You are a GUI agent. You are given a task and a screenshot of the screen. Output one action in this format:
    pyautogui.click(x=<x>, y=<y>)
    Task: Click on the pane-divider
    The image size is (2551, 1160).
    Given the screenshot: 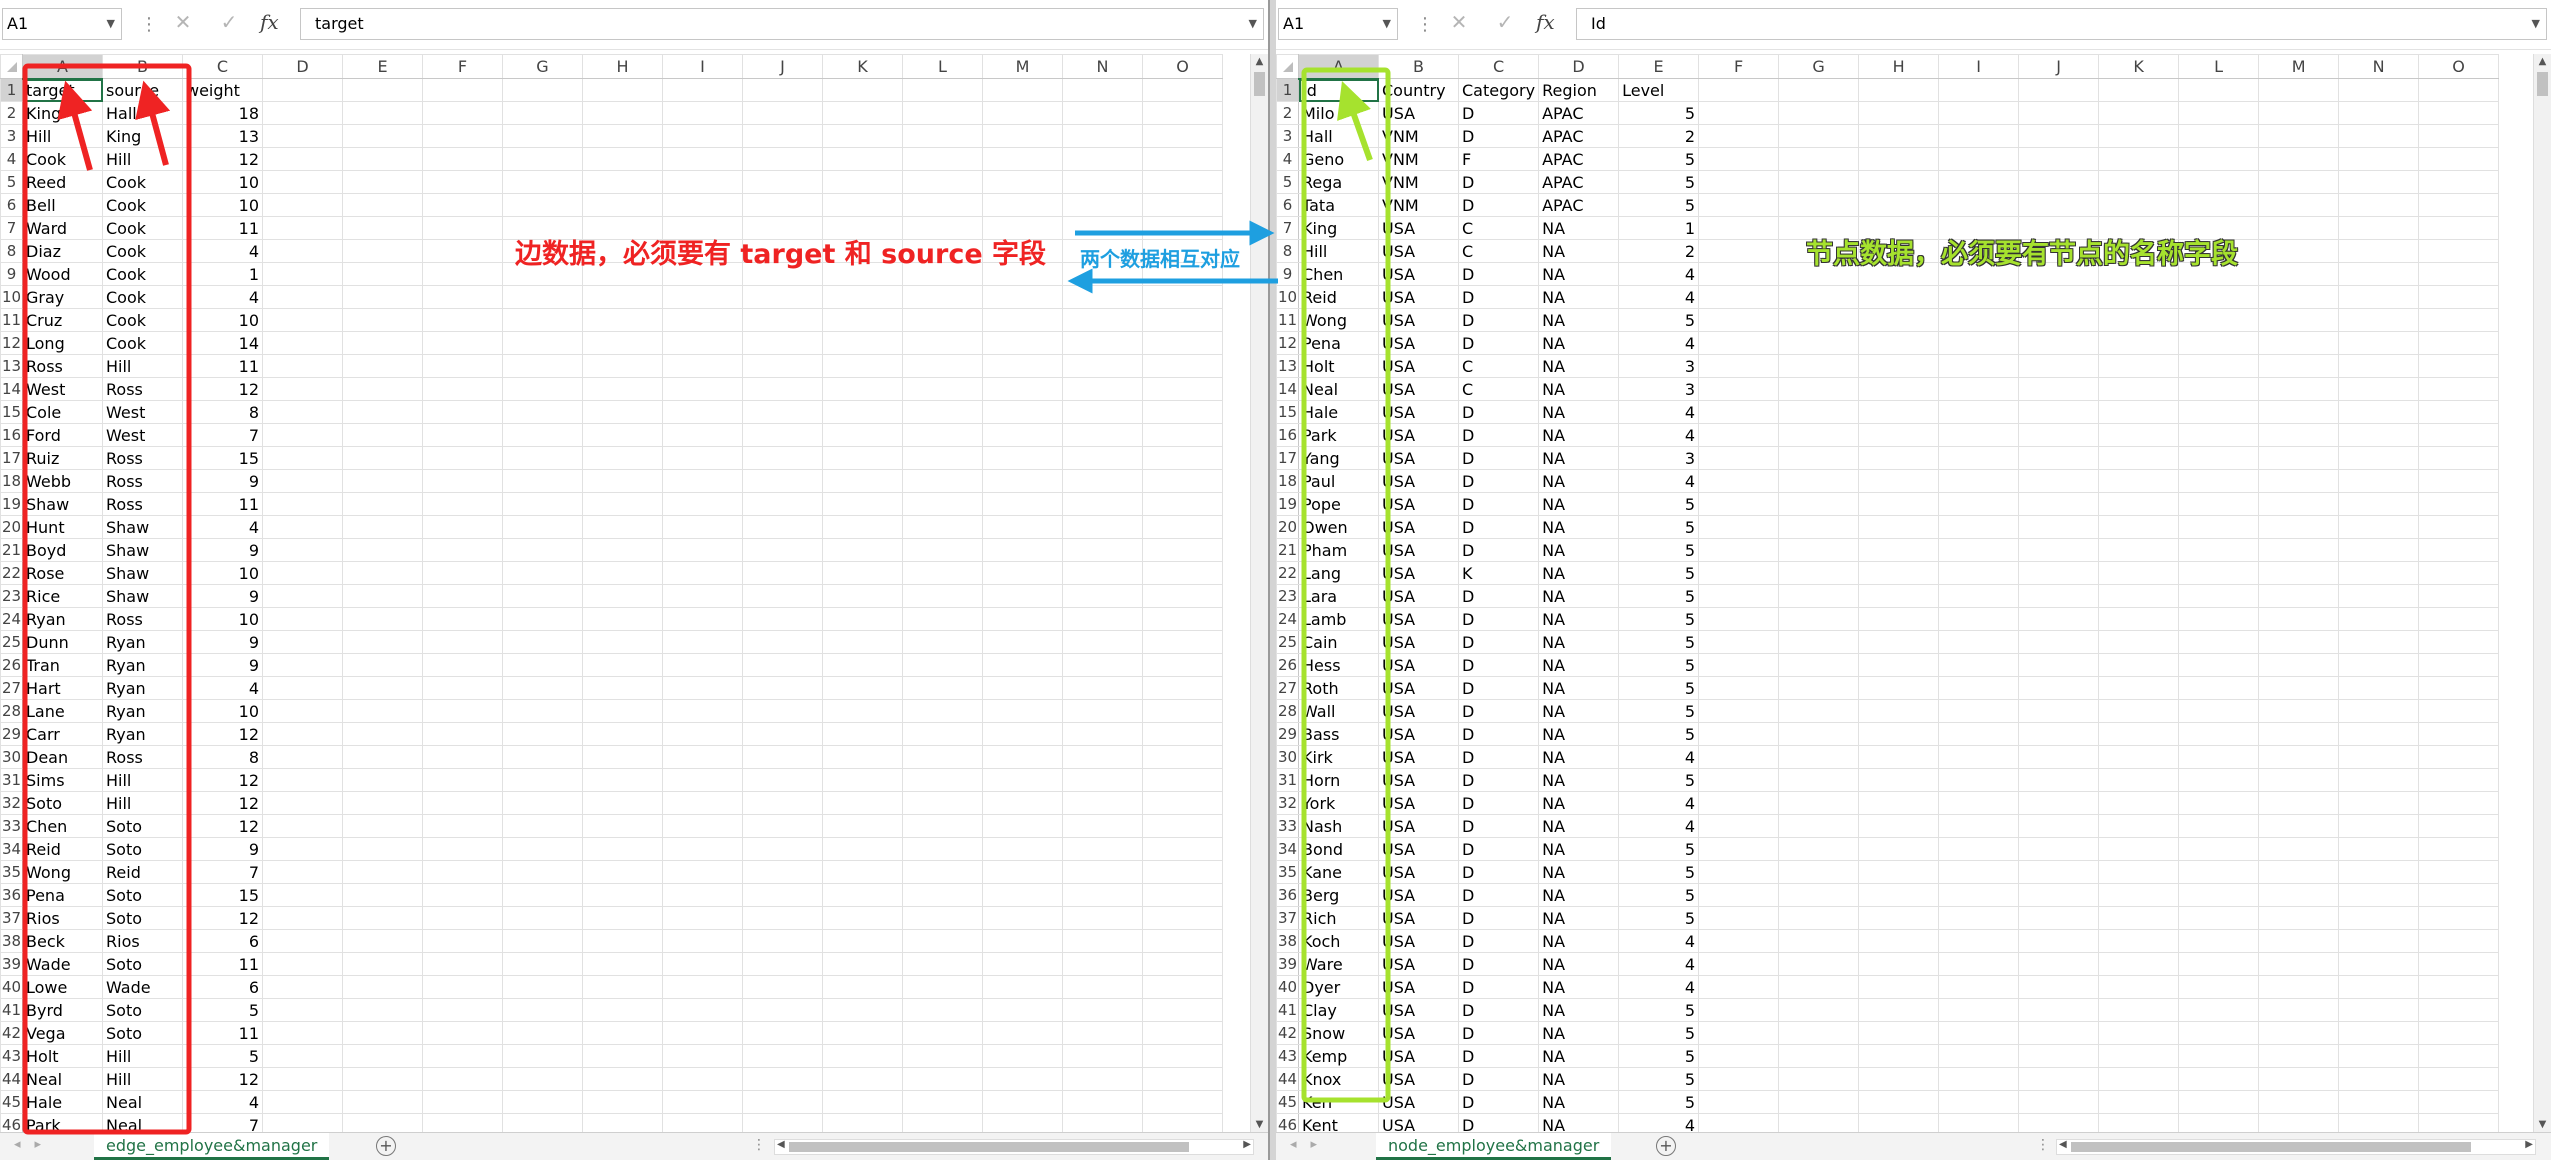 What is the action you would take?
    pyautogui.click(x=1272, y=580)
    